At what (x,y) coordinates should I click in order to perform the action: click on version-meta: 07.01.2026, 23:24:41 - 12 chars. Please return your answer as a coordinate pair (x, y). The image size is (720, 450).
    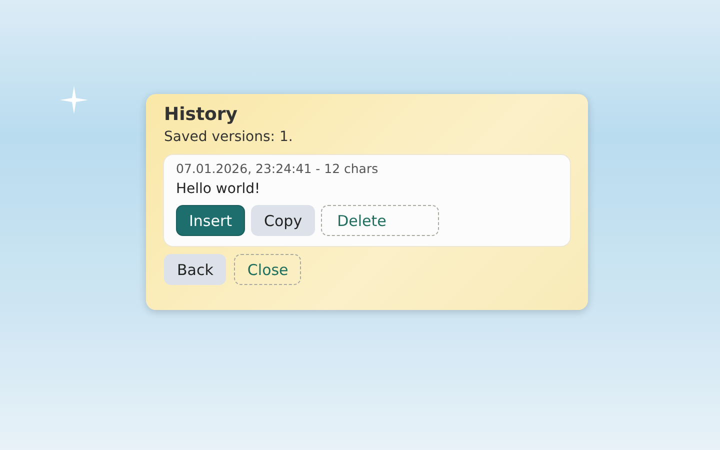
    Looking at the image, I should click on (278, 168).